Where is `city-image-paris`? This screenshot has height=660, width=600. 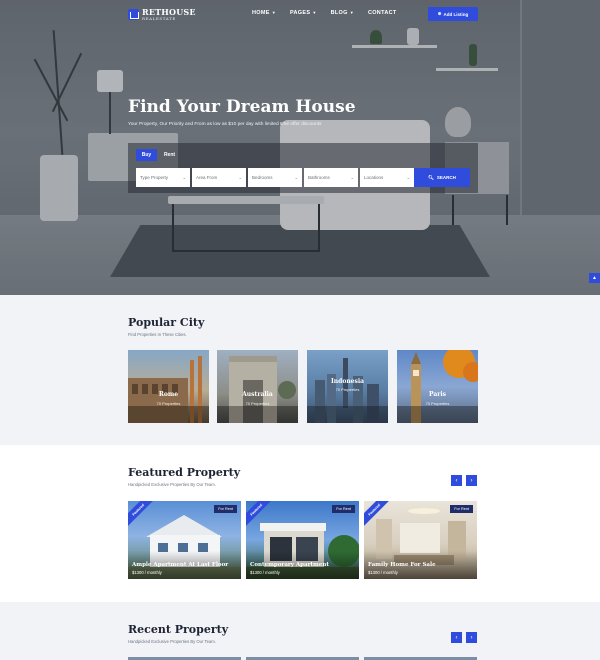
city-image-paris is located at coordinates (437, 386).